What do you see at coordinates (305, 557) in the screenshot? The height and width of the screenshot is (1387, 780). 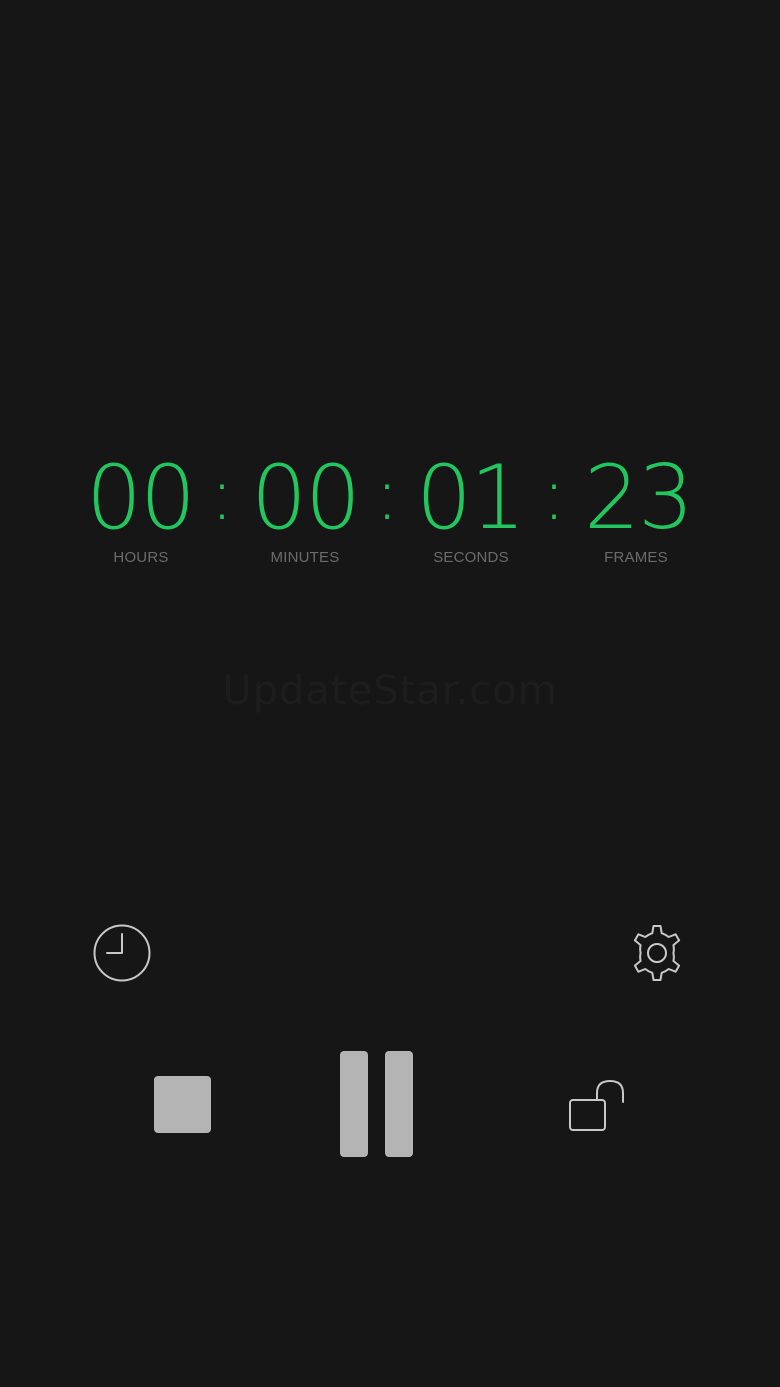 I see `minutes-label: MINUTES` at bounding box center [305, 557].